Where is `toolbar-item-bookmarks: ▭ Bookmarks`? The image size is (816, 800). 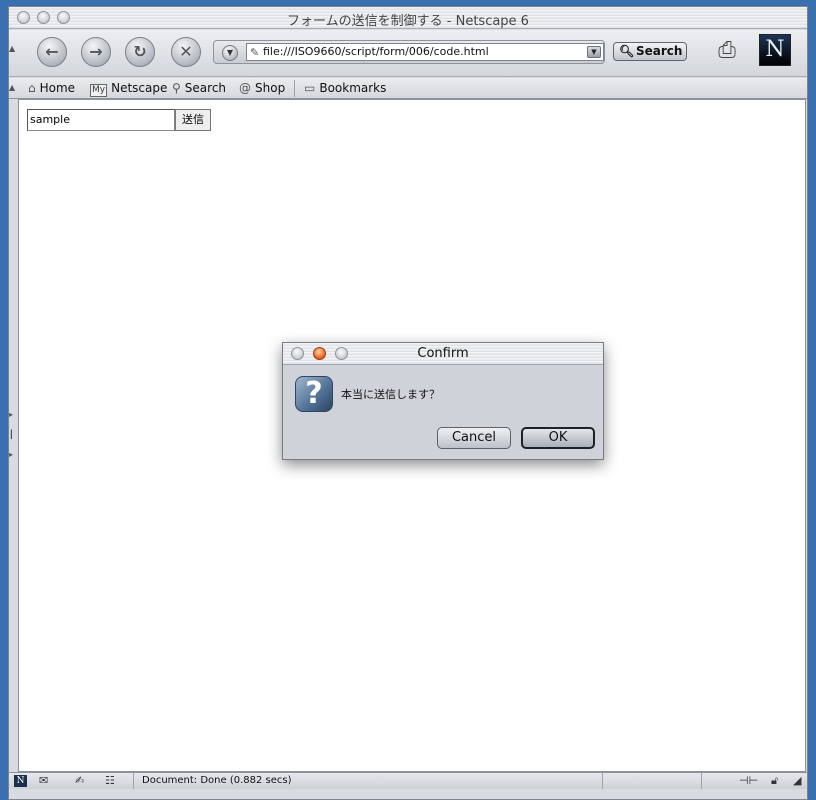
toolbar-item-bookmarks: ▭ Bookmarks is located at coordinates (345, 89).